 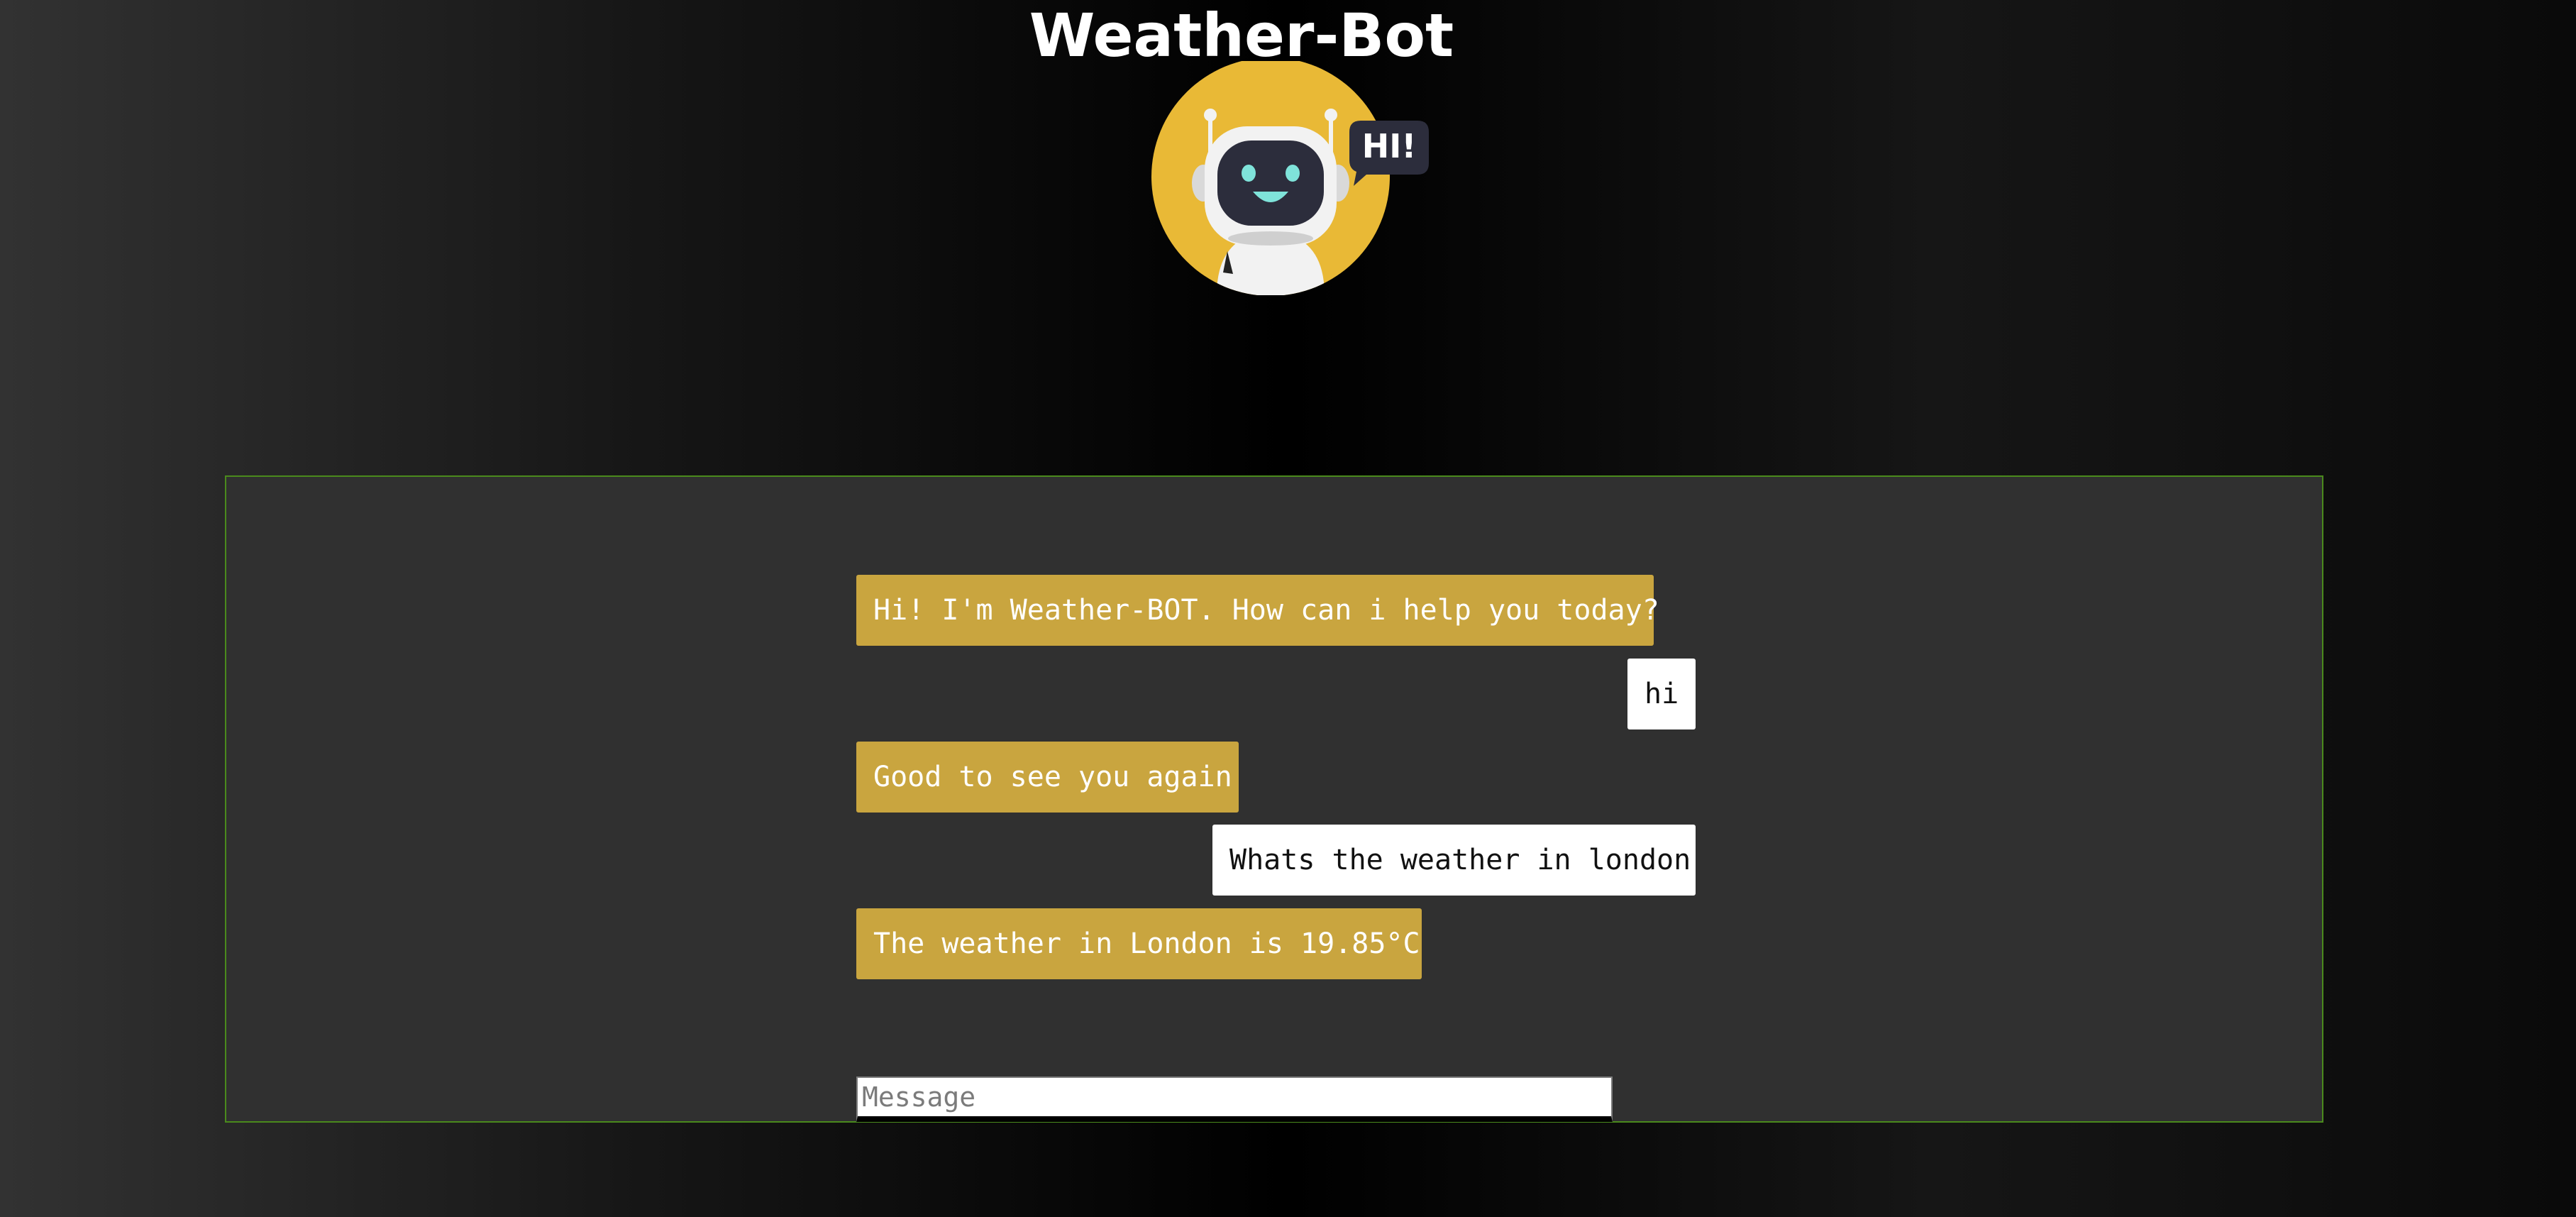 What do you see at coordinates (1047, 777) in the screenshot?
I see `bot-message: Good to see you again` at bounding box center [1047, 777].